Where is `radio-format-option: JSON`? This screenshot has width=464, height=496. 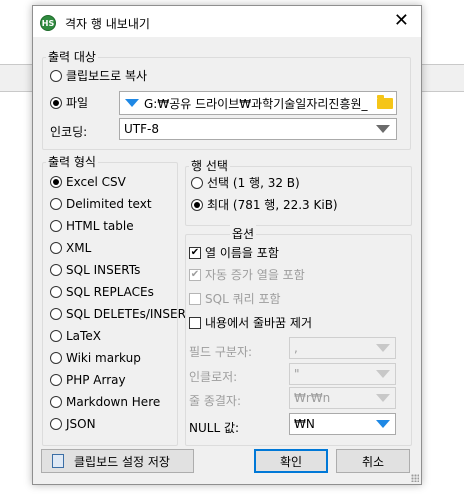
radio-format-option: JSON is located at coordinates (73, 424).